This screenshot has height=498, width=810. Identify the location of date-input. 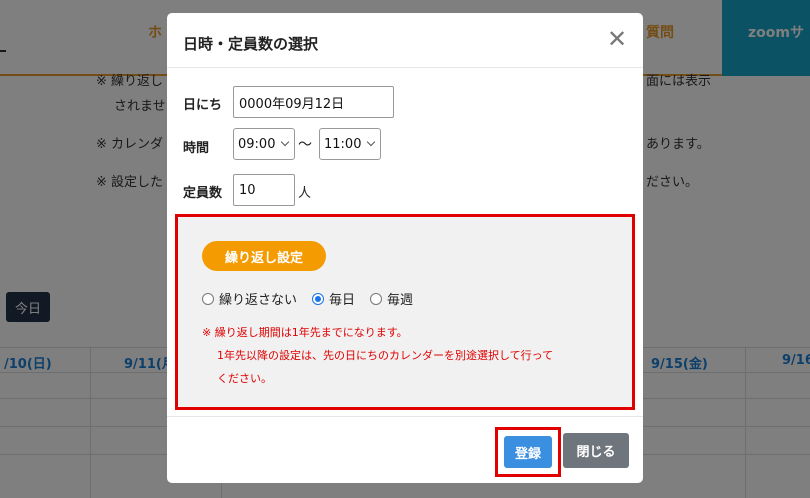
(313, 102).